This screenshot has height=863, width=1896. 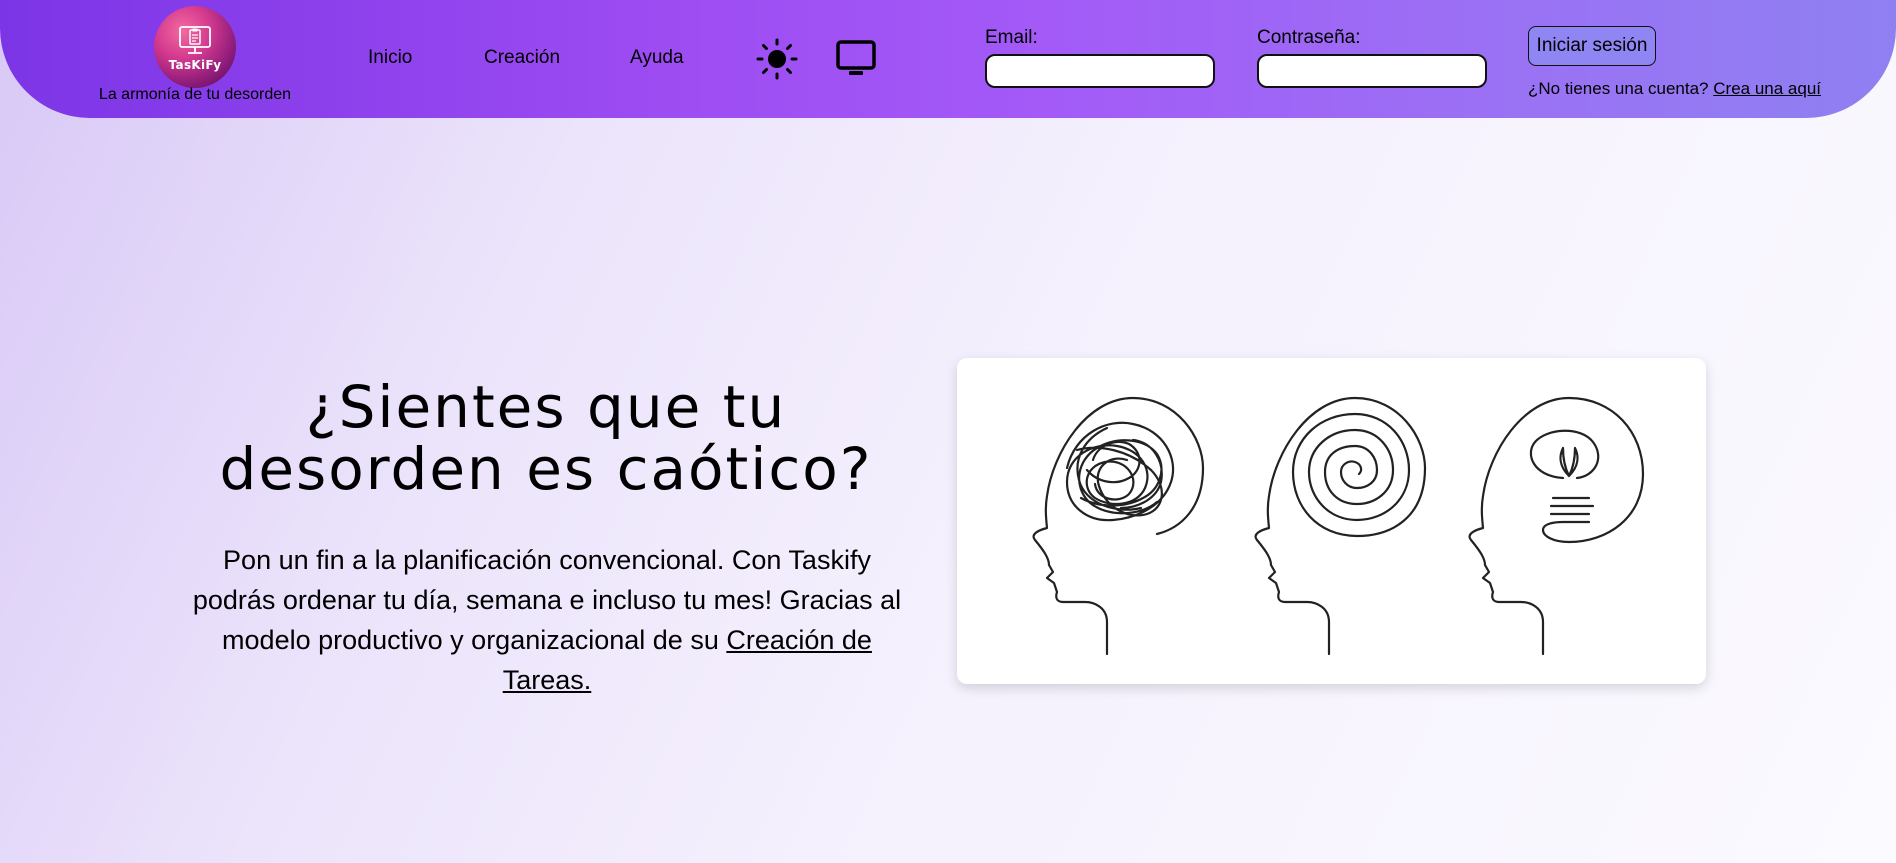 I want to click on hero-title: ¿Sientes que tu desorden es caótico?, so click(x=546, y=438).